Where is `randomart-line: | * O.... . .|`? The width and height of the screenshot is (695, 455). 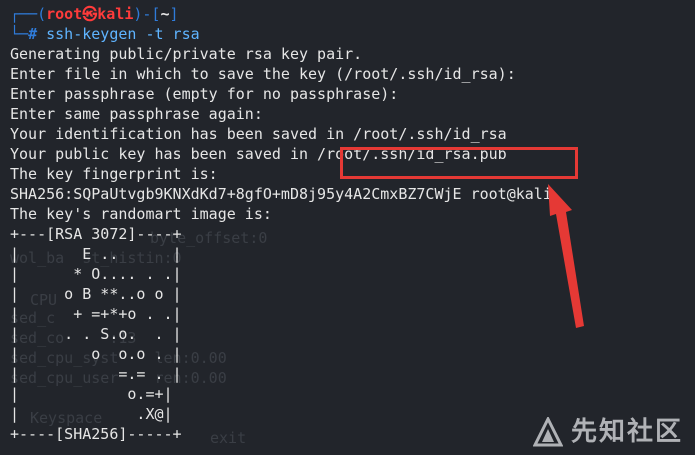
randomart-line: | * O.... . .| is located at coordinates (96, 274).